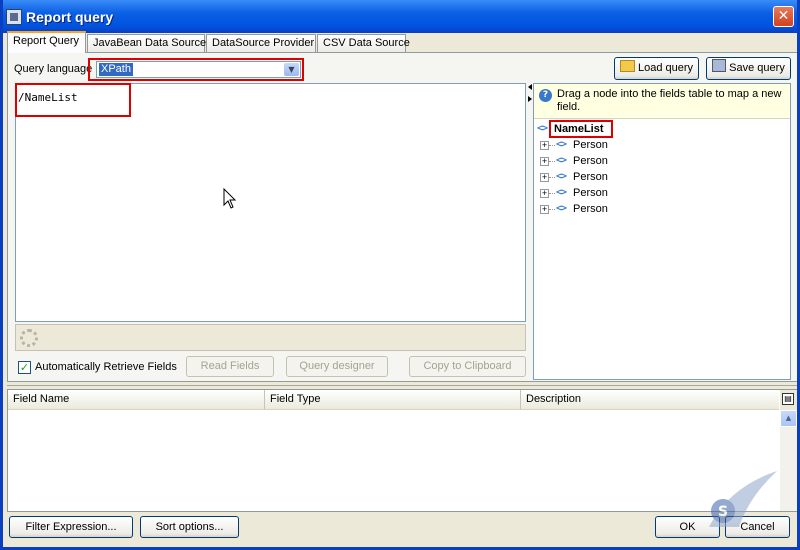  I want to click on copy-to-clipboard-button: Copy to Clipboard, so click(467, 366).